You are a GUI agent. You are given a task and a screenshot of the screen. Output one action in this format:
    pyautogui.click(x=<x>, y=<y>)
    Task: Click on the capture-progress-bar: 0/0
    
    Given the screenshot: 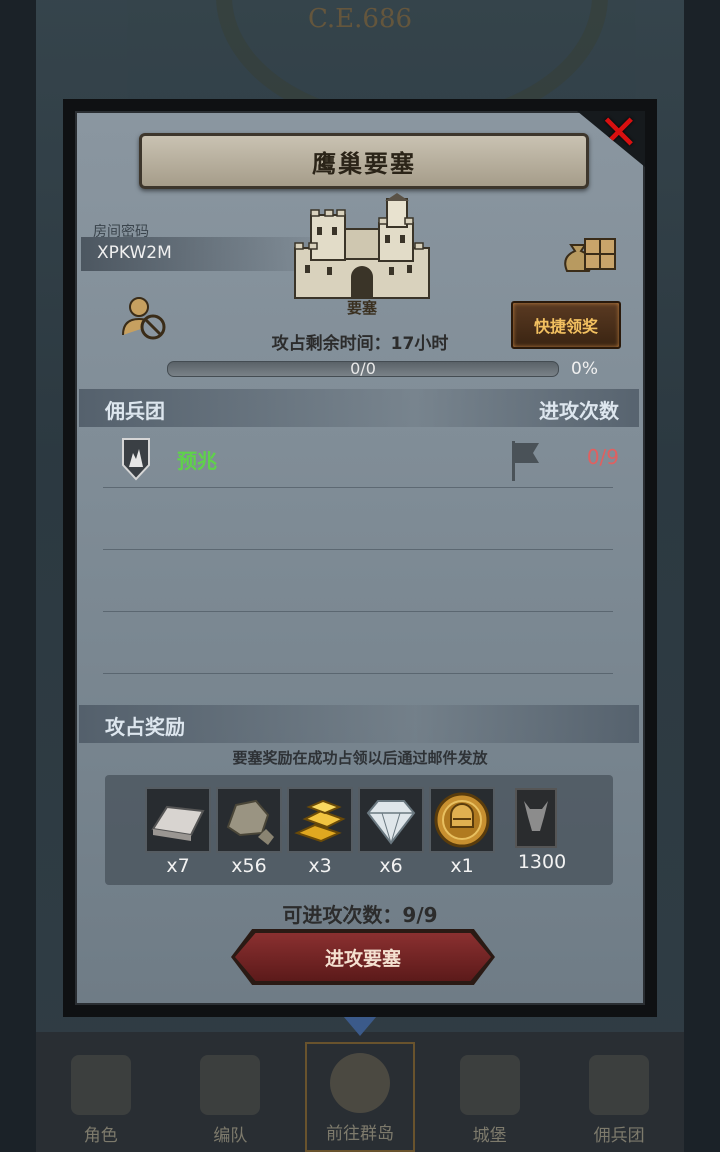 What is the action you would take?
    pyautogui.click(x=363, y=368)
    